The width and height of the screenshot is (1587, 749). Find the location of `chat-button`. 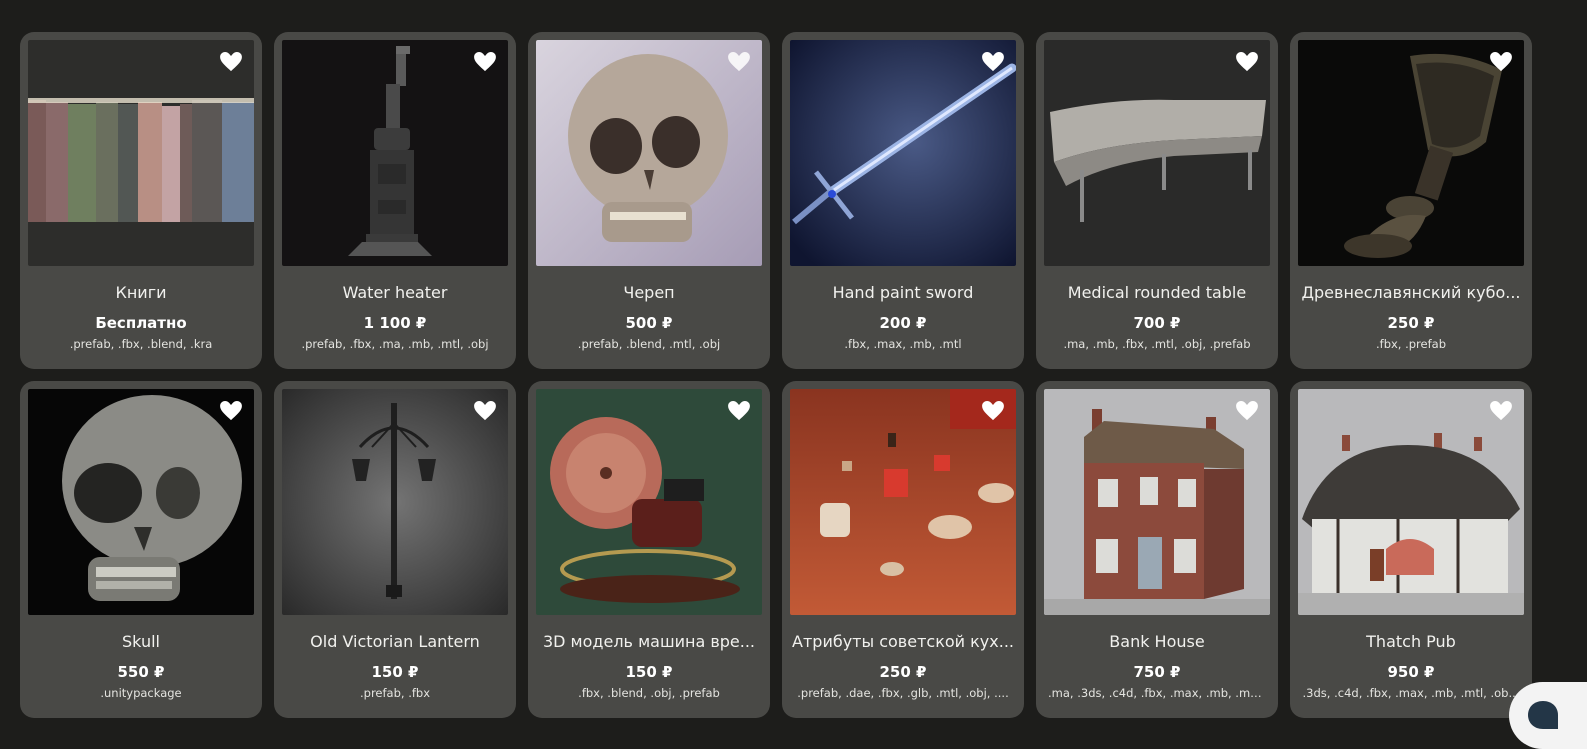

chat-button is located at coordinates (1548, 715).